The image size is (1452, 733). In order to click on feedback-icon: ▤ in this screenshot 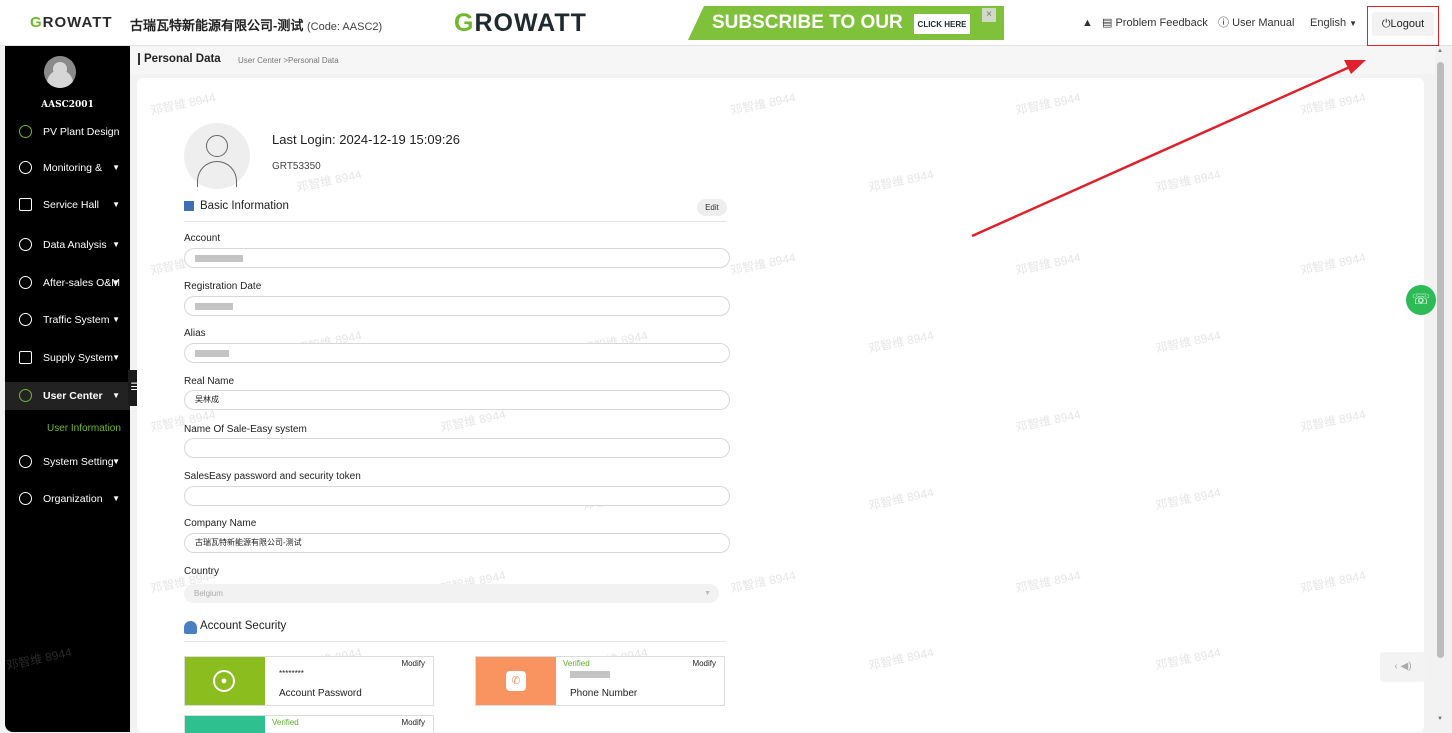, I will do `click(1107, 23)`.